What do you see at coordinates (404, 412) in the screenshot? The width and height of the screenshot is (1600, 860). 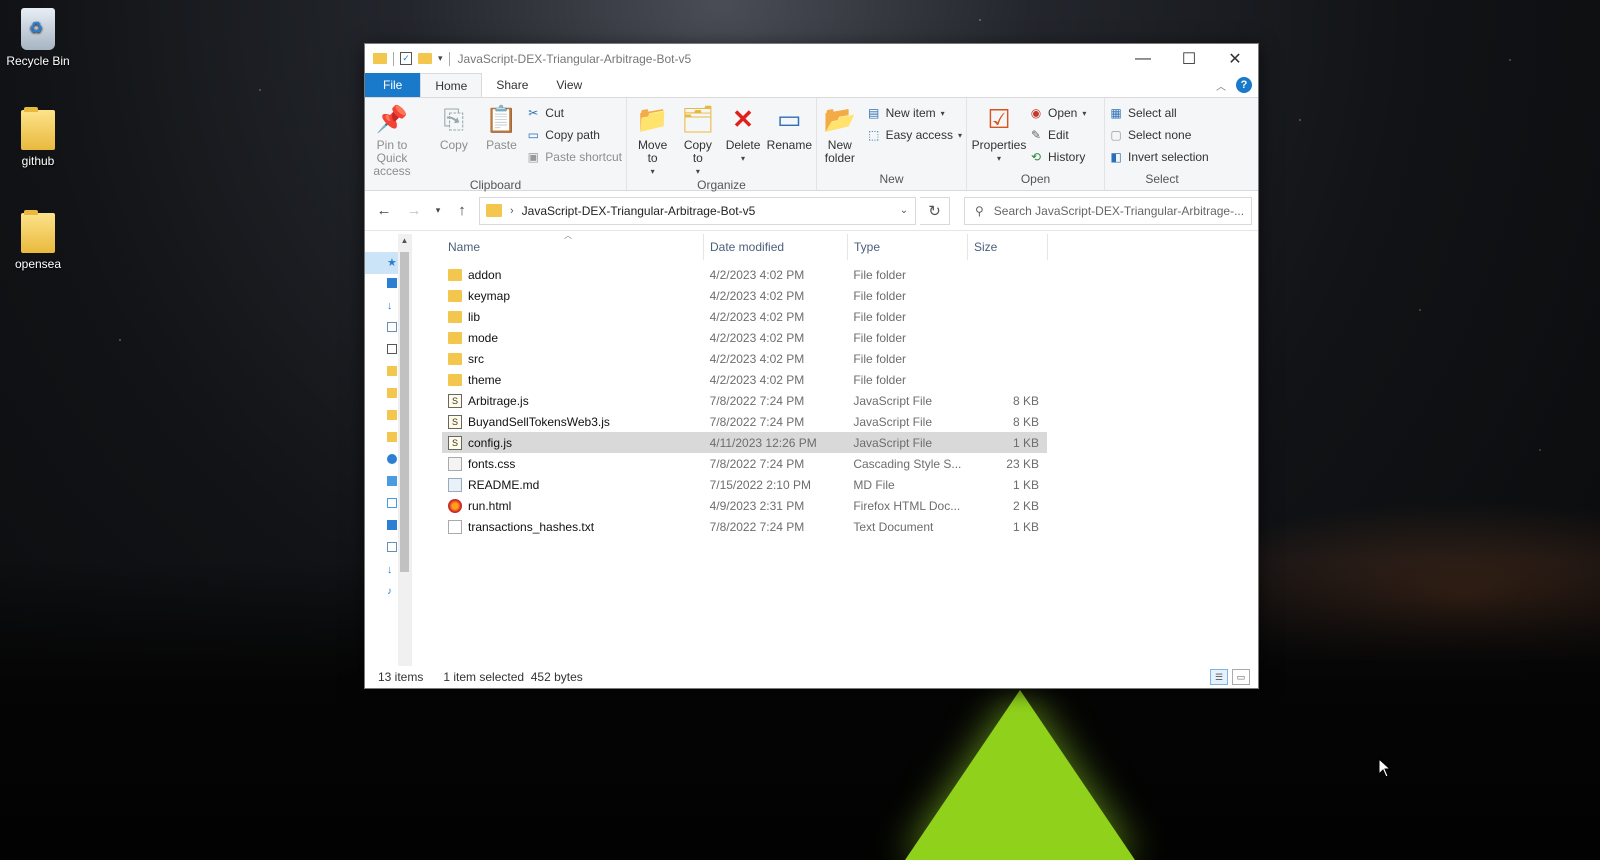 I see `nav-scrollbar-thumb` at bounding box center [404, 412].